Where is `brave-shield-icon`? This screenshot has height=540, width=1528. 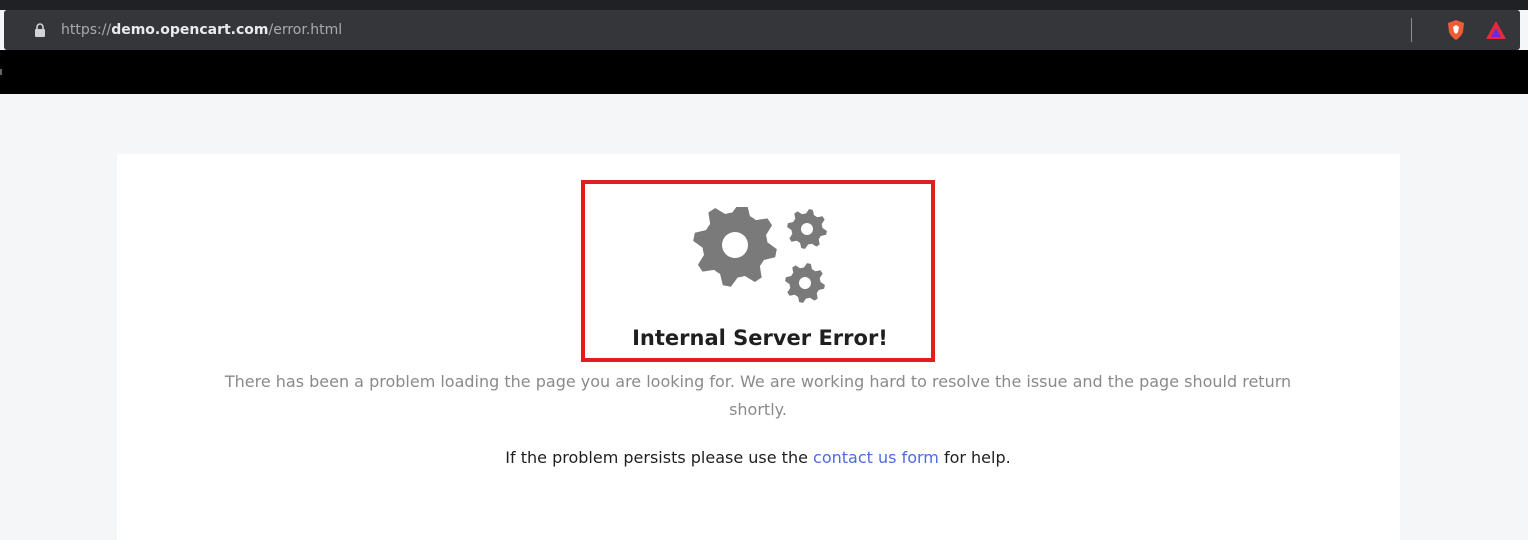
brave-shield-icon is located at coordinates (1456, 30).